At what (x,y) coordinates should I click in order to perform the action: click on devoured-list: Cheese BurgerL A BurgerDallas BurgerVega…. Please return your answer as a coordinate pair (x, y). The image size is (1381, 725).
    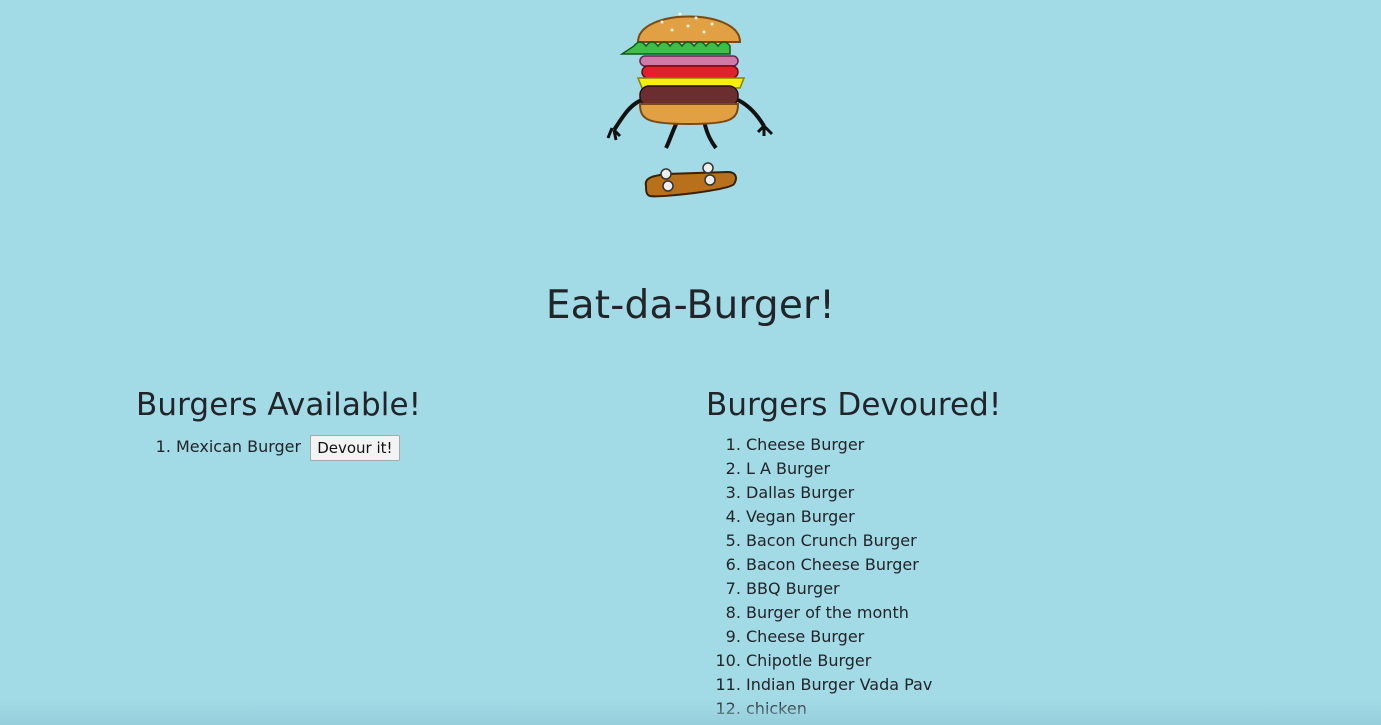
    Looking at the image, I should click on (853, 577).